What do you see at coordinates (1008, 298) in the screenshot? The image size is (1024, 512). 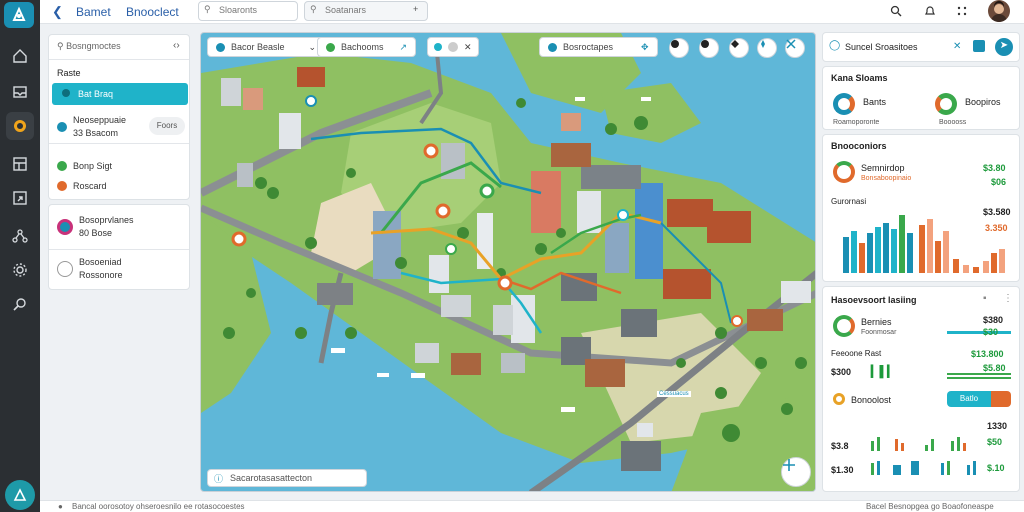 I see `more-icon: ⋮` at bounding box center [1008, 298].